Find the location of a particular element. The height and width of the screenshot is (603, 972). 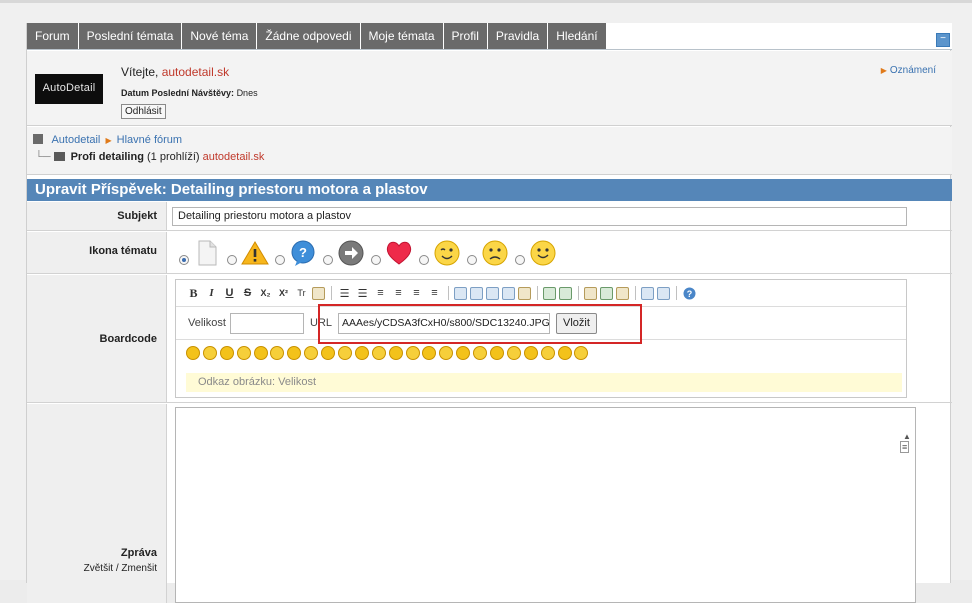

users-icon is located at coordinates (524, 293).